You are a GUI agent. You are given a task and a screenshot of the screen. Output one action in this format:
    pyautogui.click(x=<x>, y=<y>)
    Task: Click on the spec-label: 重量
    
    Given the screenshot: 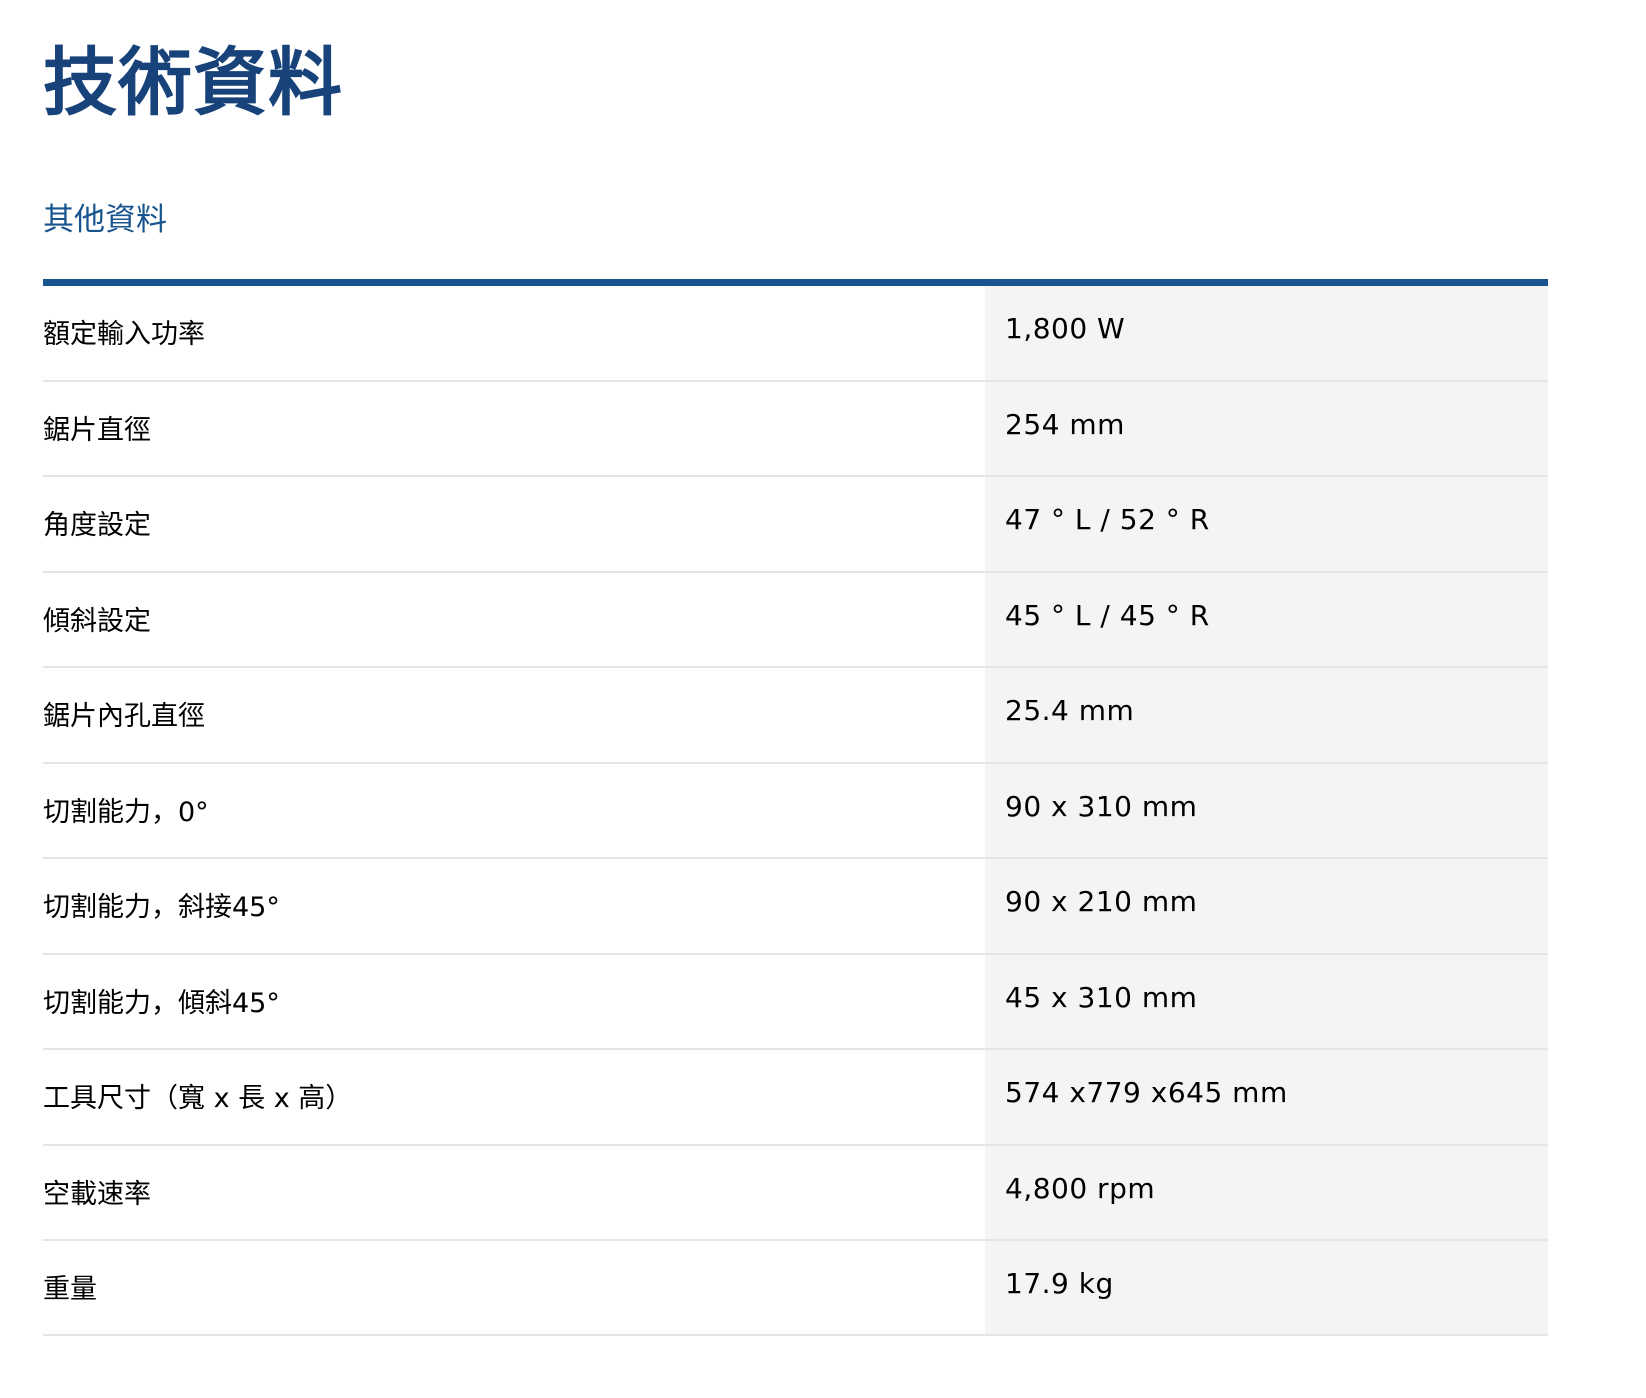 What is the action you would take?
    pyautogui.click(x=70, y=1289)
    